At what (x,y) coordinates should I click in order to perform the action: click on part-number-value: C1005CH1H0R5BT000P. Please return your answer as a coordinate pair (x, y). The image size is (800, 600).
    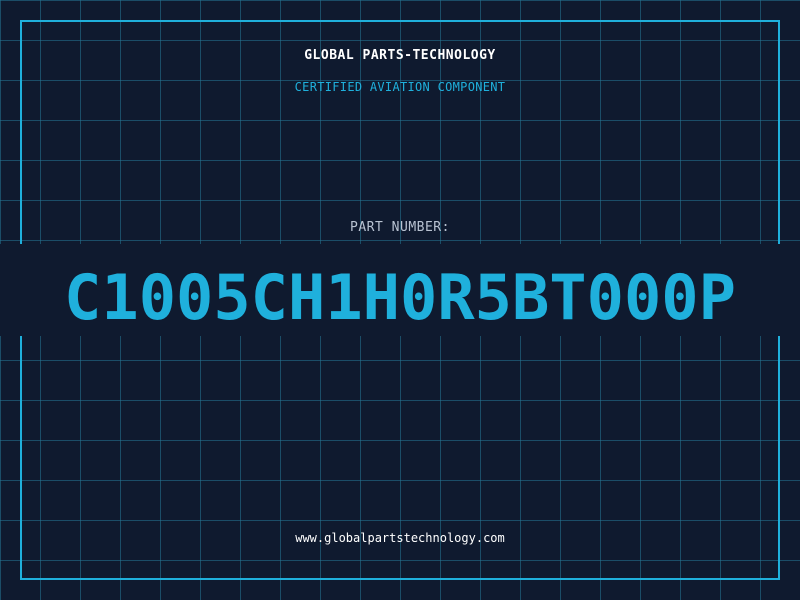
    Looking at the image, I should click on (400, 297).